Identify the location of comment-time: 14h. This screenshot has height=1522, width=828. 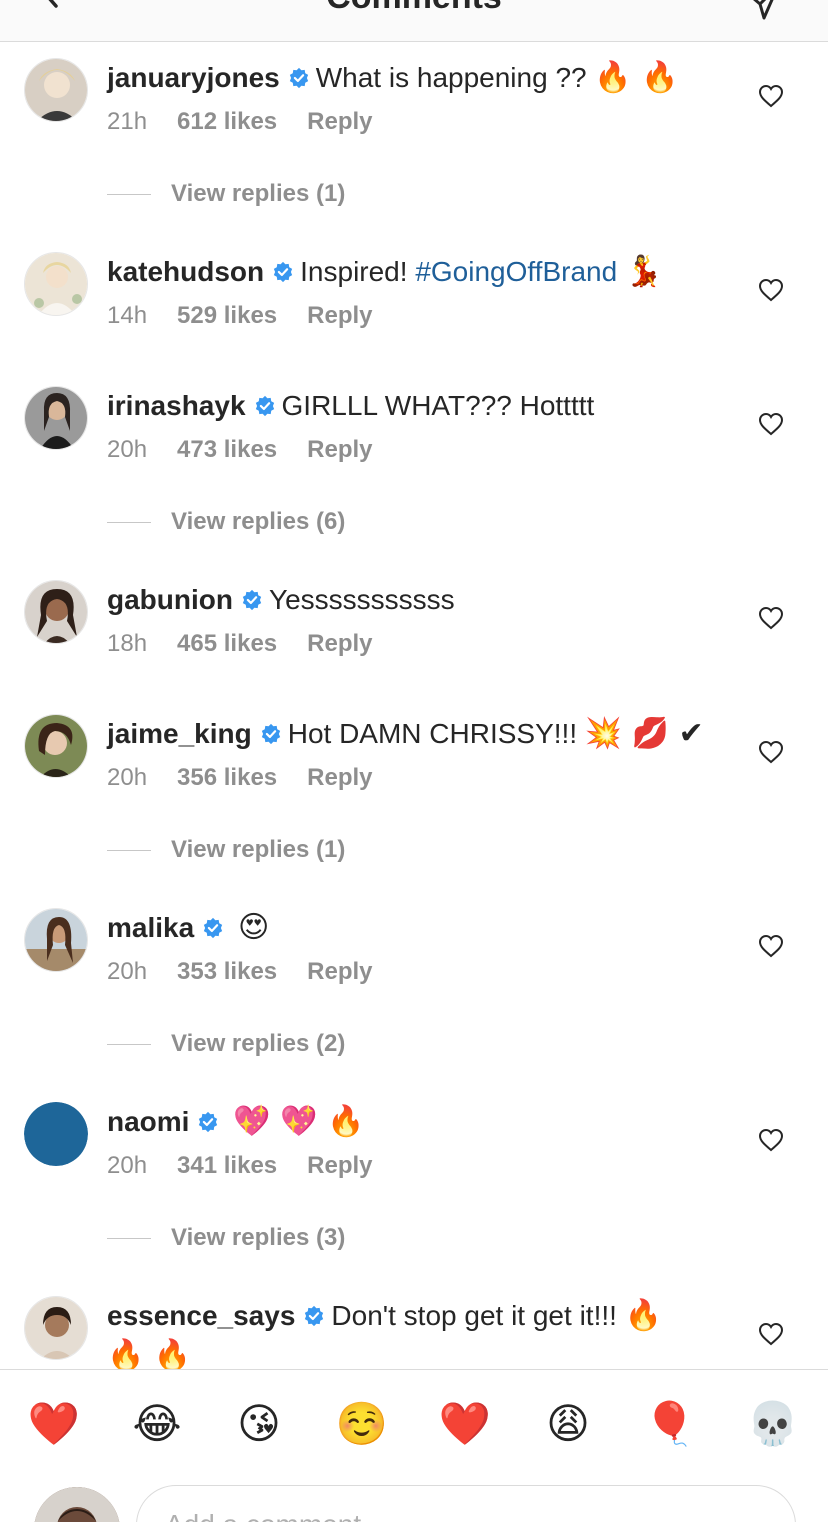
(127, 315).